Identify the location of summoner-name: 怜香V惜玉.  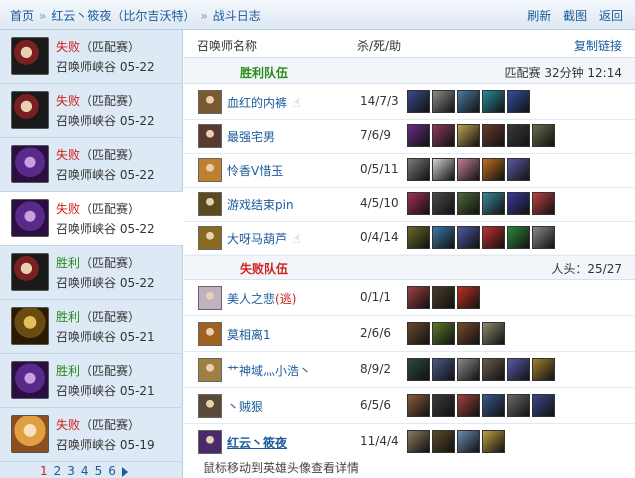
(255, 170).